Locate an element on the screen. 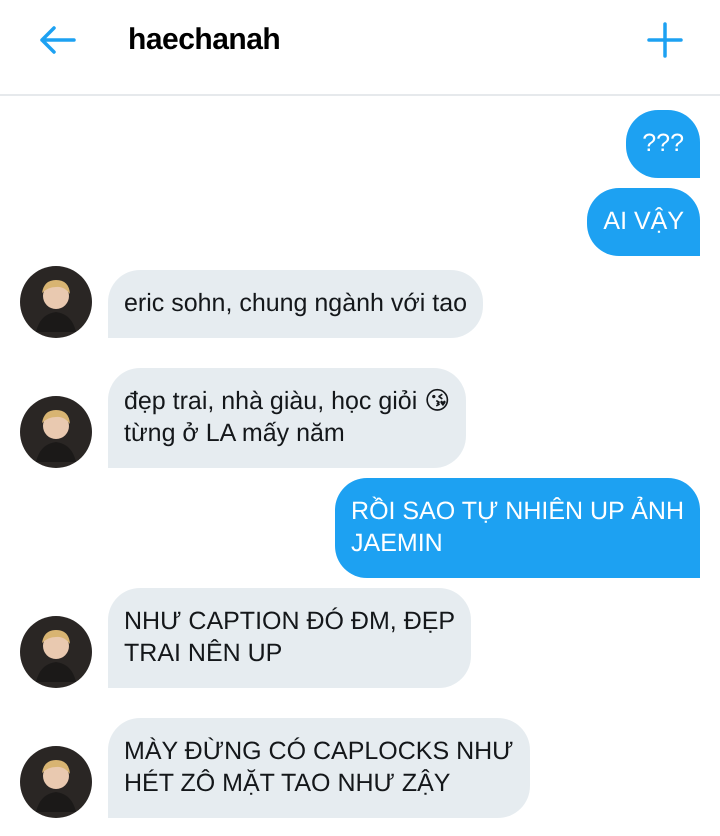 The width and height of the screenshot is (720, 836). conversation-title: haechanah is located at coordinates (205, 40).